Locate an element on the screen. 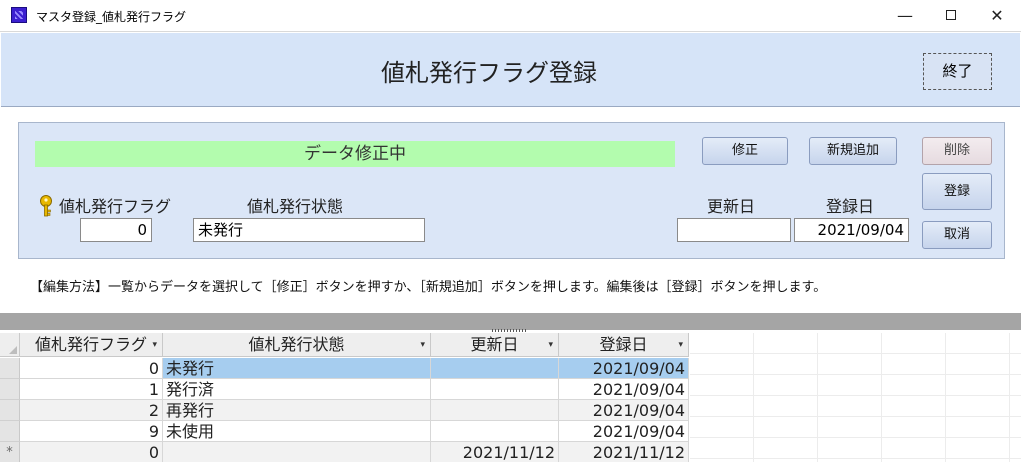 The width and height of the screenshot is (1021, 462). app-icon is located at coordinates (19, 15).